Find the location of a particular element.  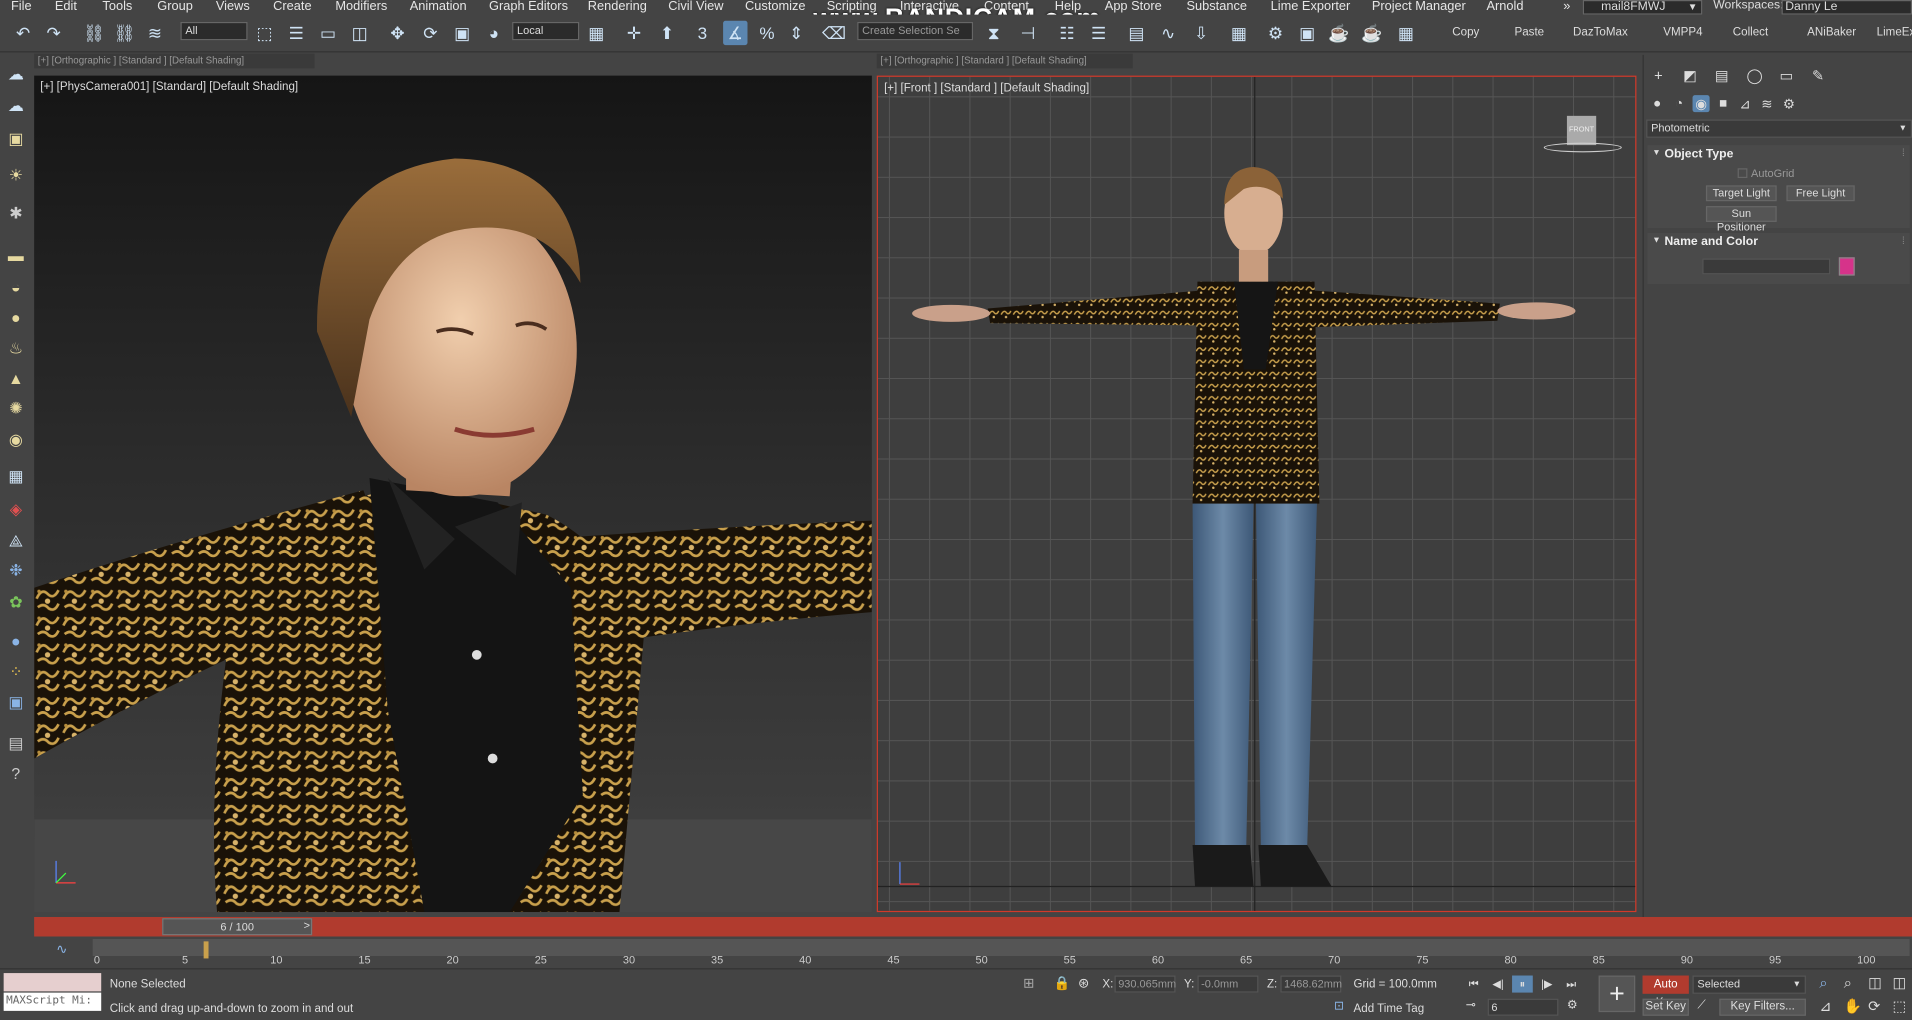

hierarchy-tab-icon: ▤ is located at coordinates (1722, 76).